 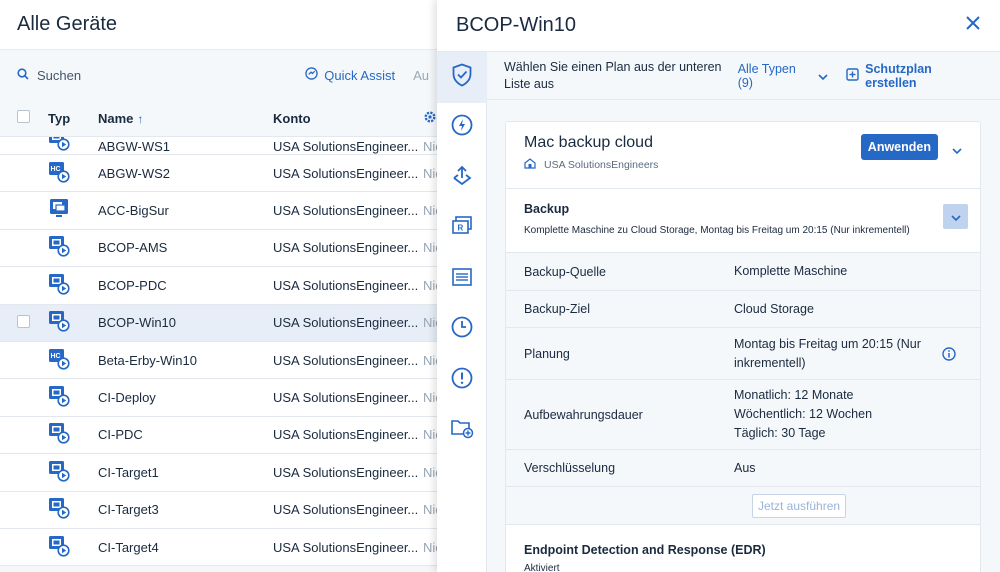 I want to click on detail-row-destination: Backup-Ziel Cloud Storage, so click(x=743, y=309).